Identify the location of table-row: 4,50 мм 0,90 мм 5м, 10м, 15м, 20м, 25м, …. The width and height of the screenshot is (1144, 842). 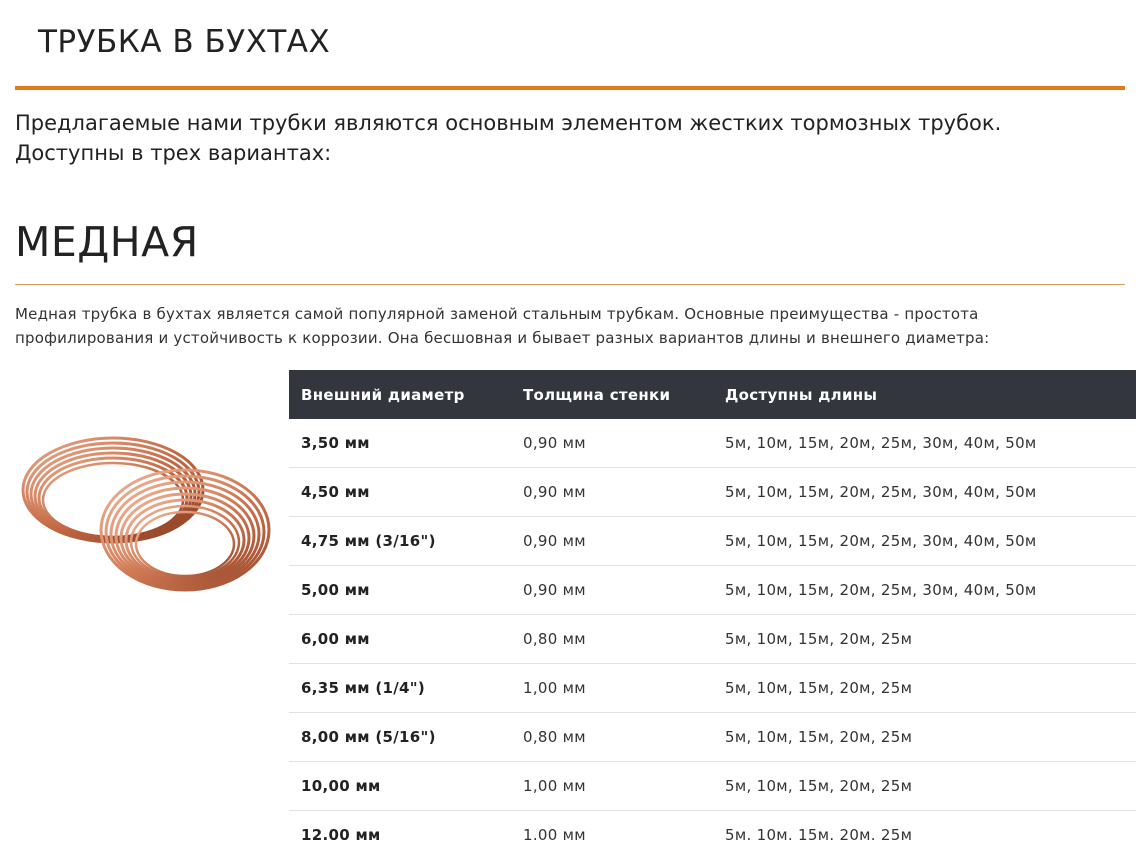
(712, 492).